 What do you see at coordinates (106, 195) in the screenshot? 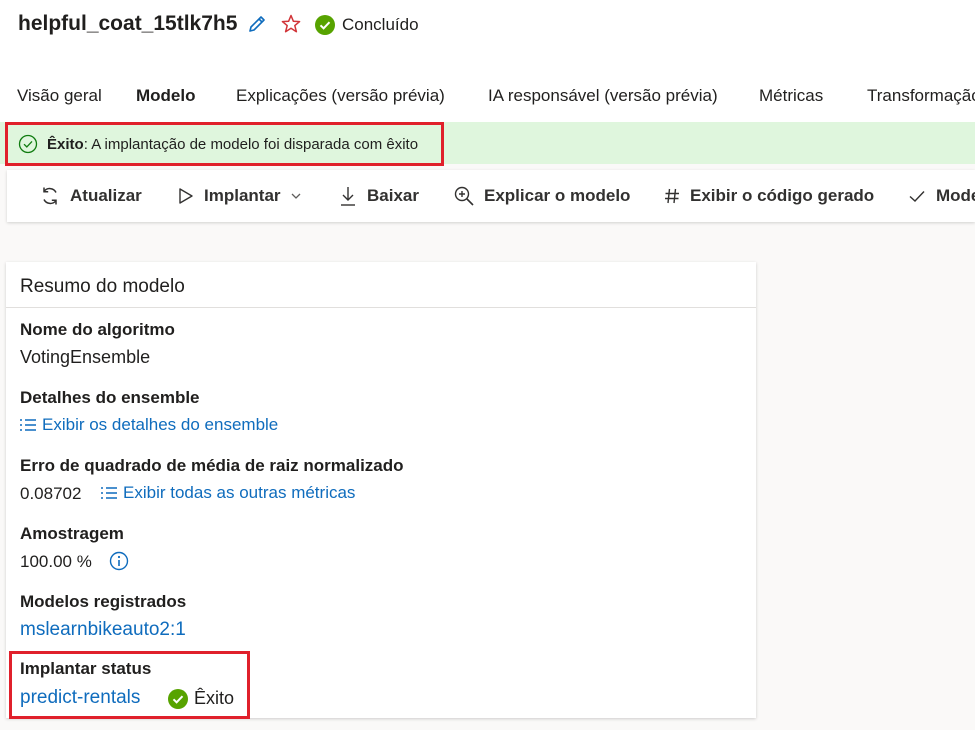
I see `refresh-label: Atualizar` at bounding box center [106, 195].